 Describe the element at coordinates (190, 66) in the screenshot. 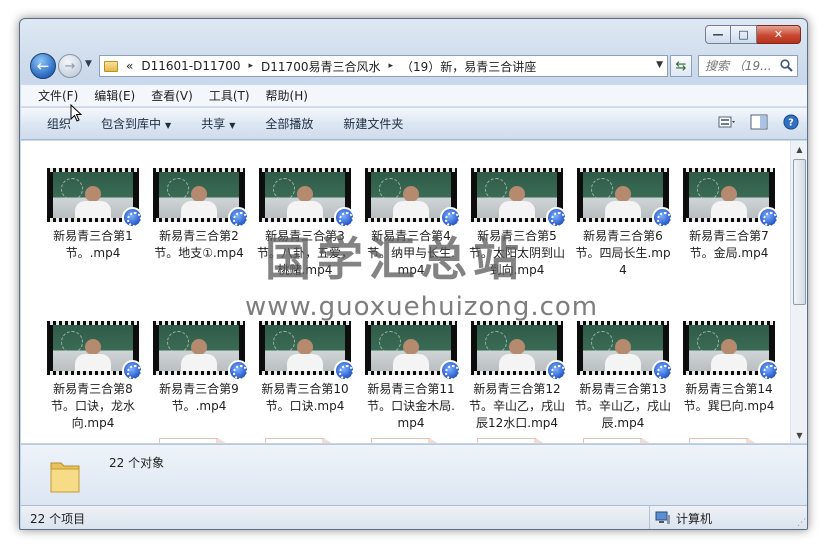

I see `breadcrumb-item: D11601-D11700` at that location.